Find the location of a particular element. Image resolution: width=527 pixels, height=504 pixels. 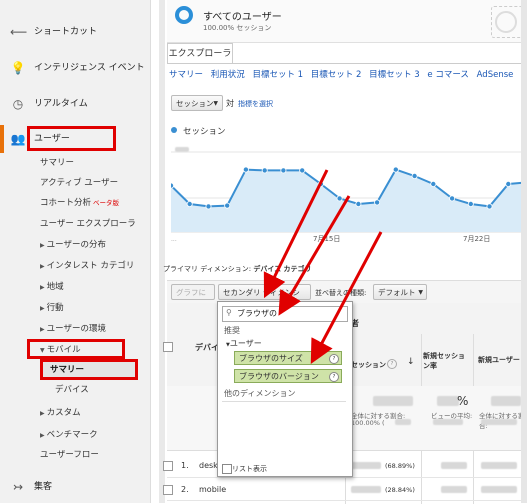

acquisition-icon: ↣ is located at coordinates (18, 487).